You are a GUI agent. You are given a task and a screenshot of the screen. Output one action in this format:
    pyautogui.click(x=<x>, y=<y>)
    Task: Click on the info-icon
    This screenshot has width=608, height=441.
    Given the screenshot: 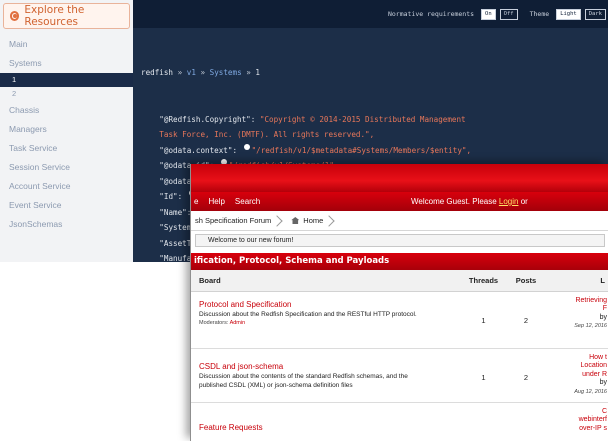 What is the action you would take?
    pyautogui.click(x=246, y=146)
    